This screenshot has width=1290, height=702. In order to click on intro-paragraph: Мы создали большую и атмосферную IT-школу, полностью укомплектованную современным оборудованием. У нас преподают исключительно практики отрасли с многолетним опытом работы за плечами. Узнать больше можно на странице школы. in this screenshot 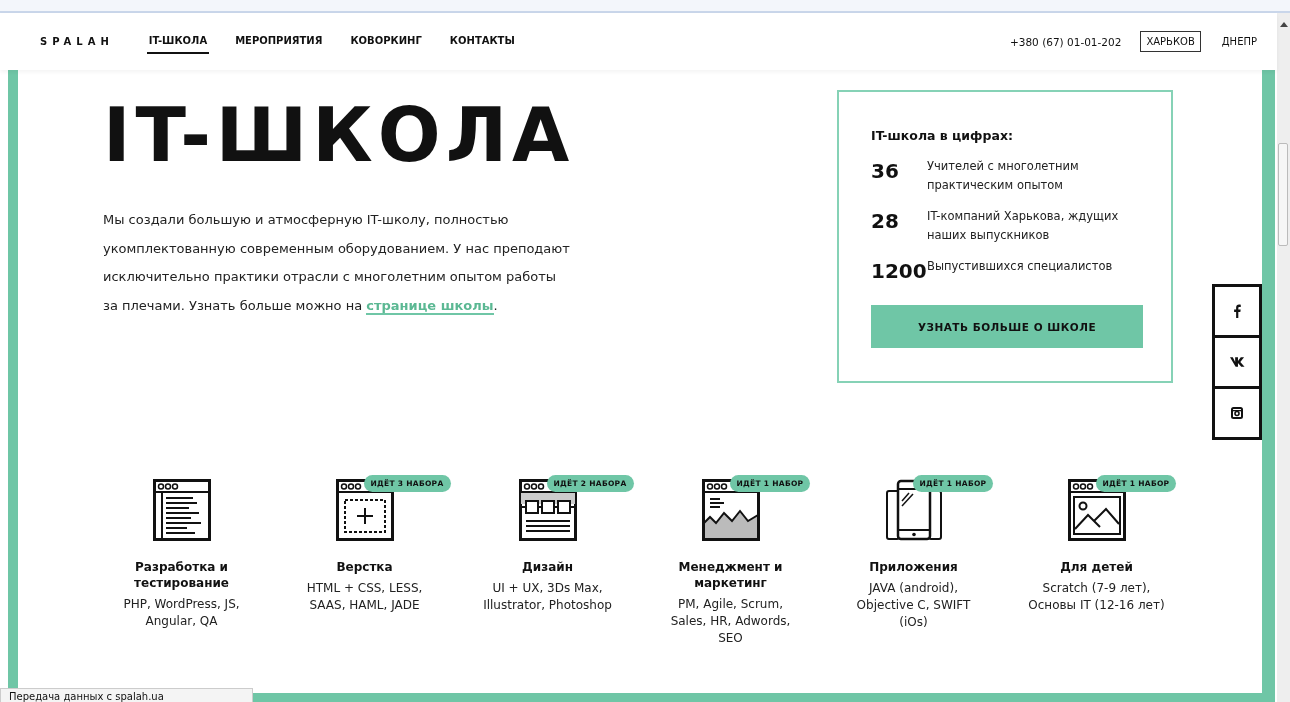, I will do `click(337, 264)`.